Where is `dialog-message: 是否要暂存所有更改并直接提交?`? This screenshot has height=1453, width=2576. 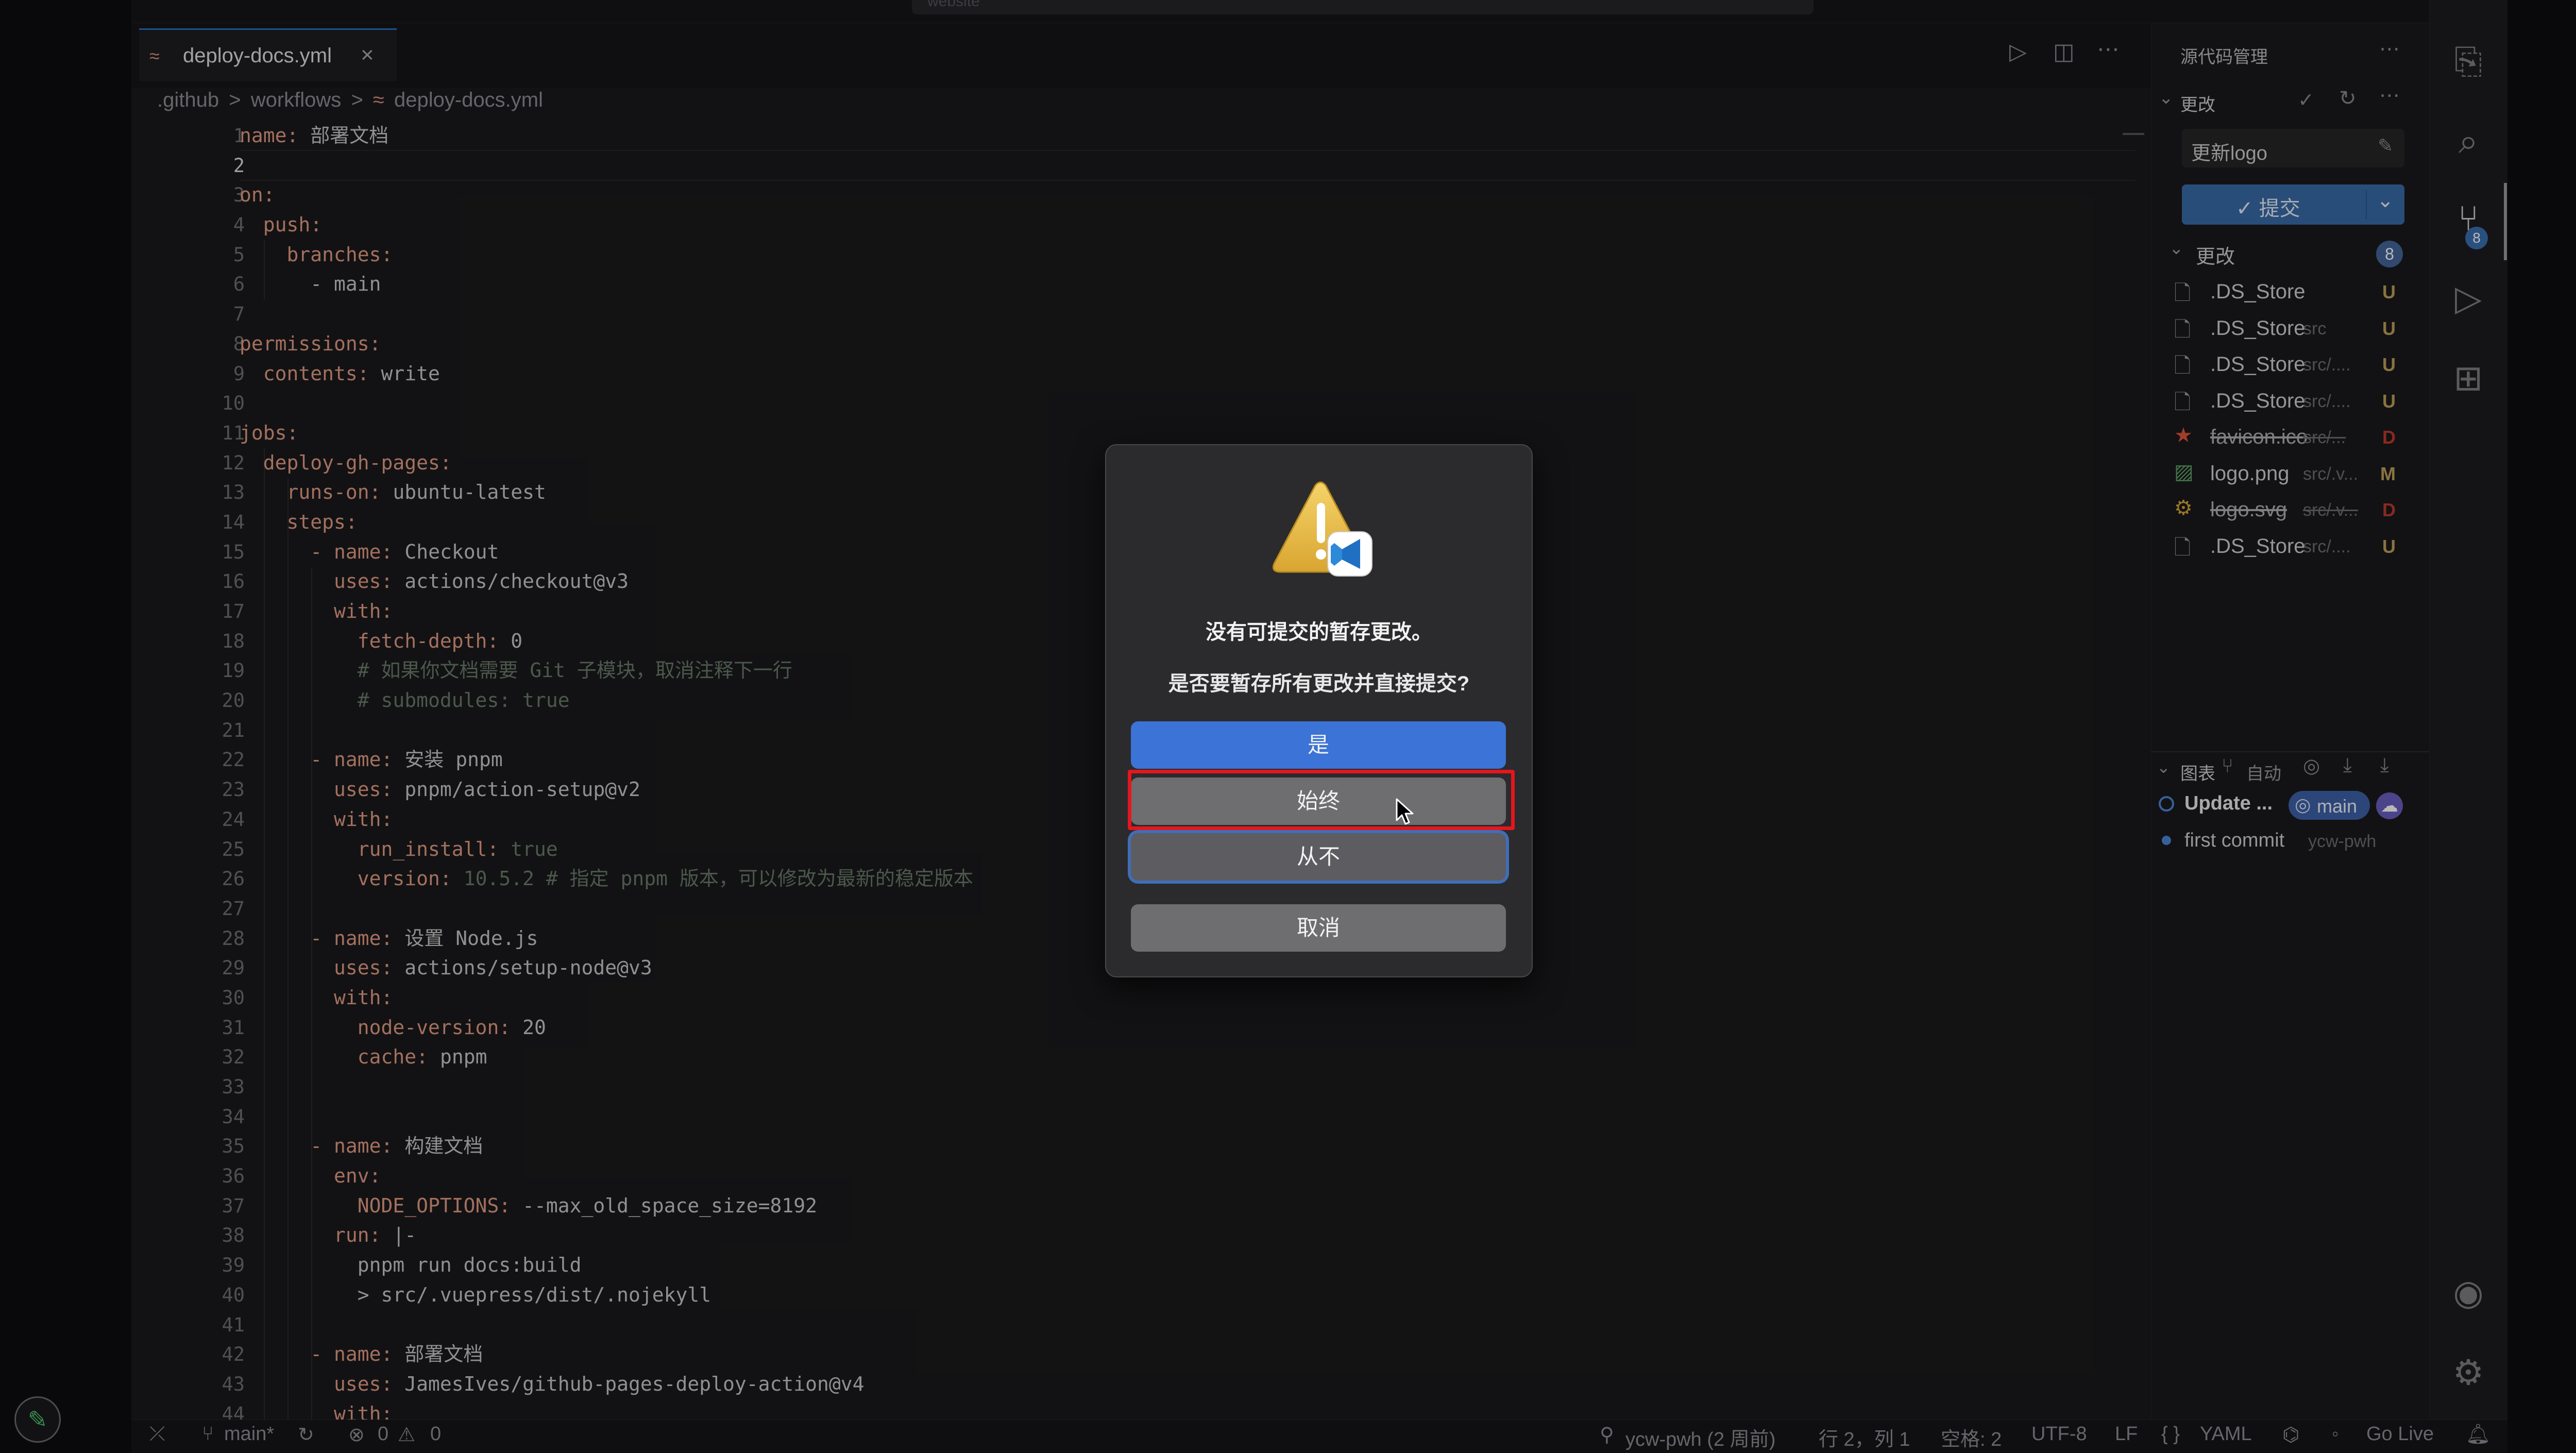
dialog-message: 是否要暂存所有更改并直接提交? is located at coordinates (1319, 684).